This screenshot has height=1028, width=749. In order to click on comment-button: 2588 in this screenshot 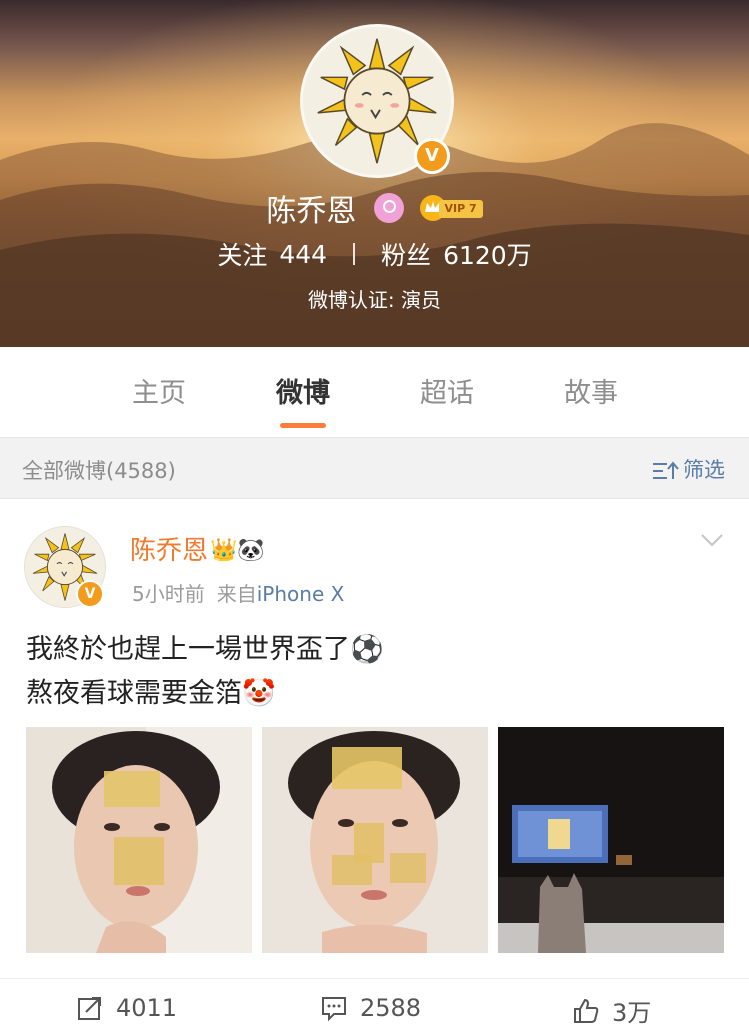, I will do `click(370, 1007)`.